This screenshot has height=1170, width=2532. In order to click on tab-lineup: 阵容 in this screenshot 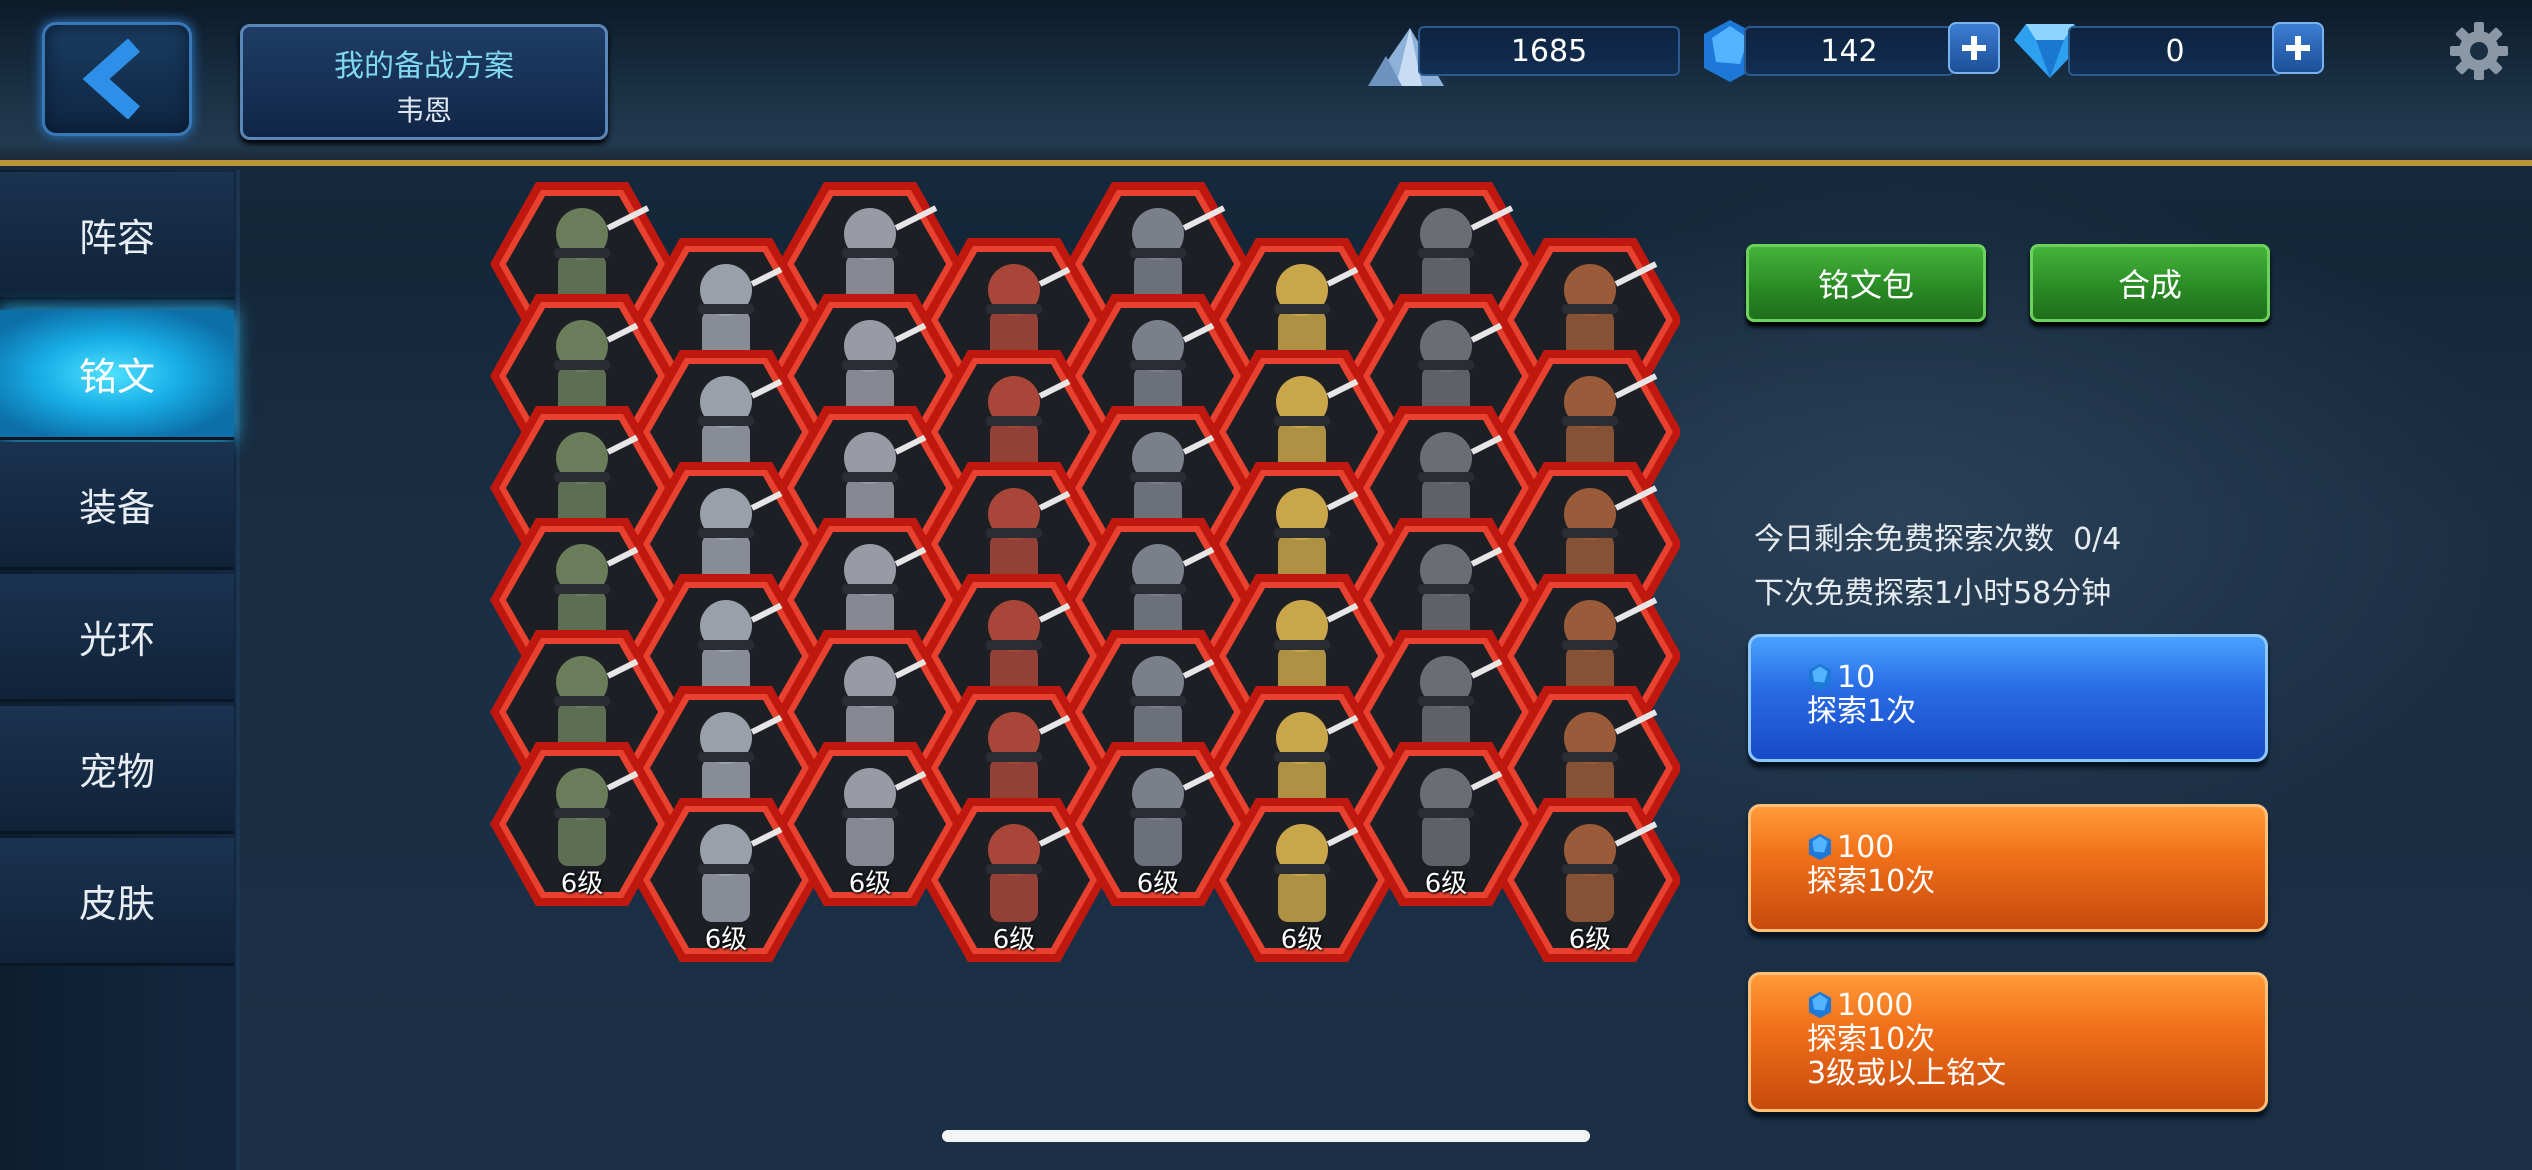, I will do `click(117, 236)`.